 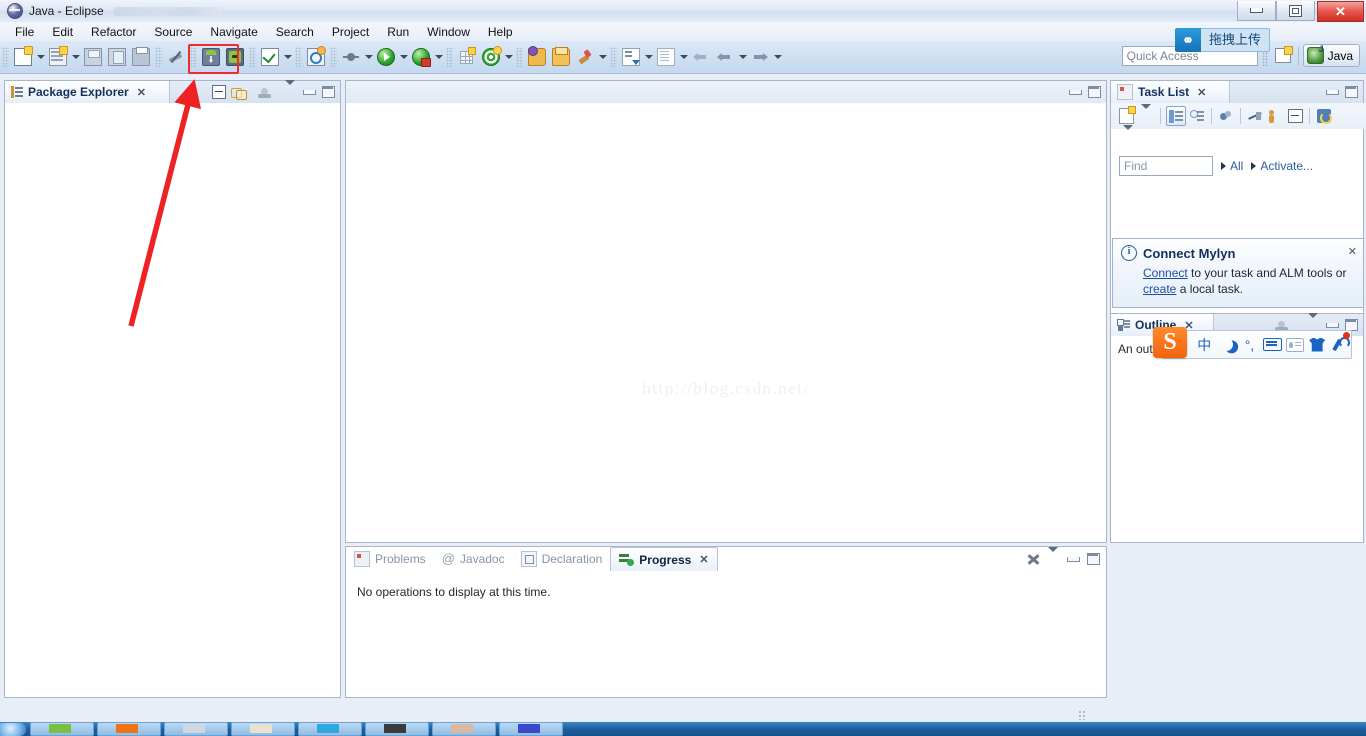 I want to click on new-task-button, so click(x=1126, y=115).